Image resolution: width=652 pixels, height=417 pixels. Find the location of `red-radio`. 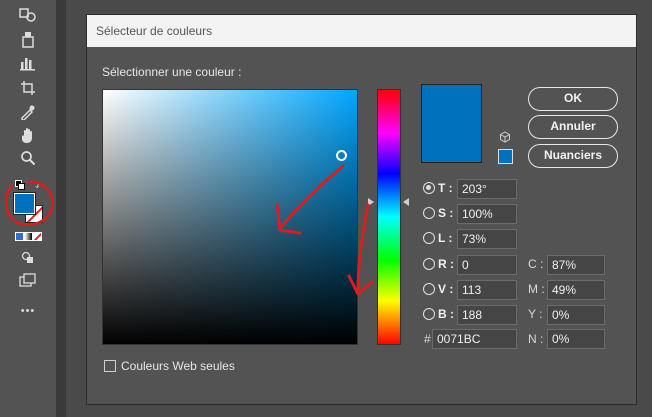

red-radio is located at coordinates (429, 264).